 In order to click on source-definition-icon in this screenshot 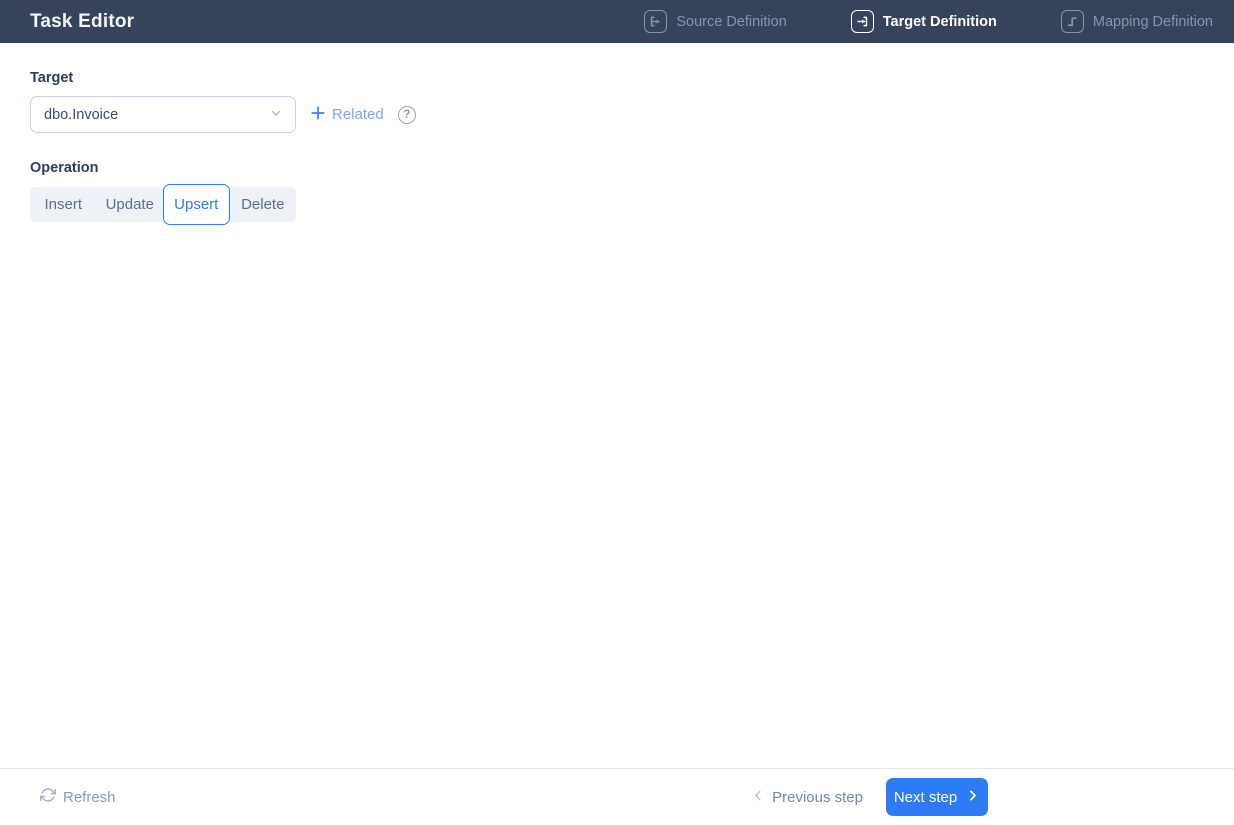, I will do `click(656, 21)`.